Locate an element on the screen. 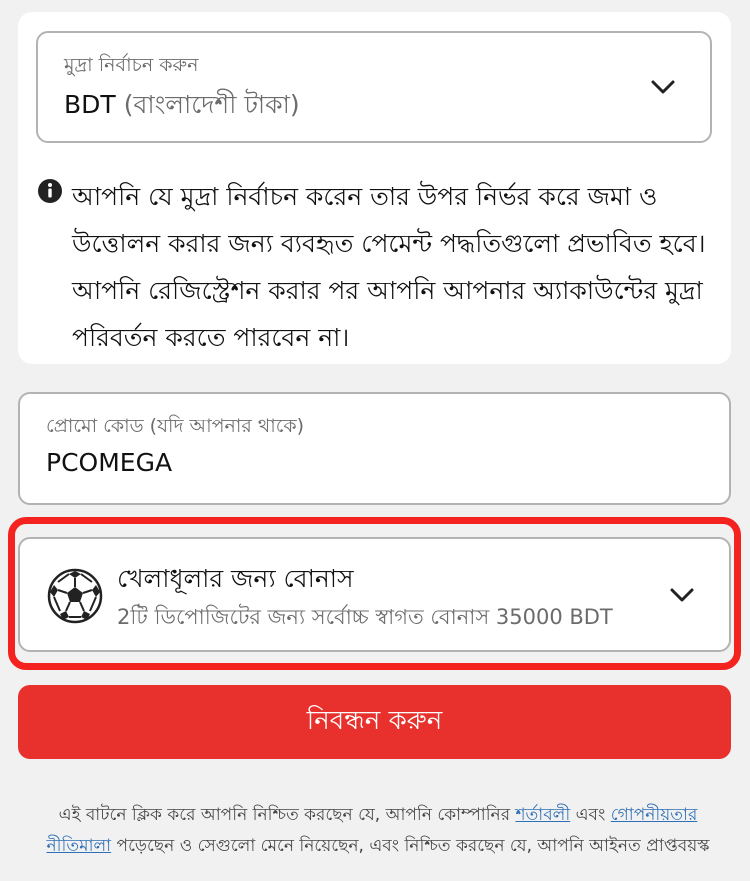 The width and height of the screenshot is (750, 881). soccer-ball-icon is located at coordinates (75, 596).